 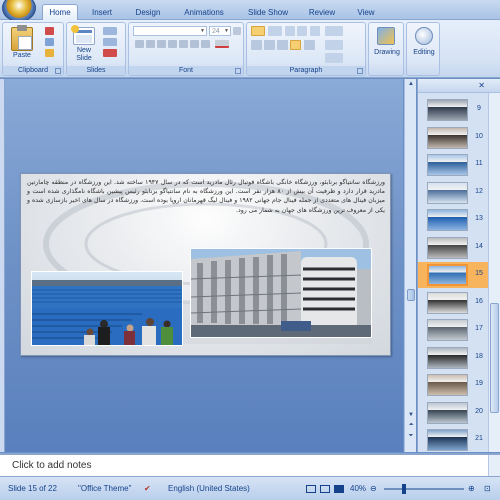 I want to click on slide-scroll-thumb, so click(x=411, y=295).